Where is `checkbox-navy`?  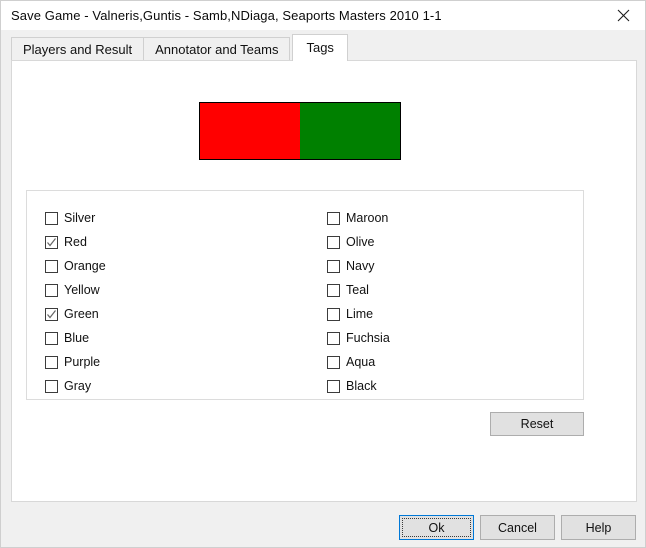
checkbox-navy is located at coordinates (333, 266).